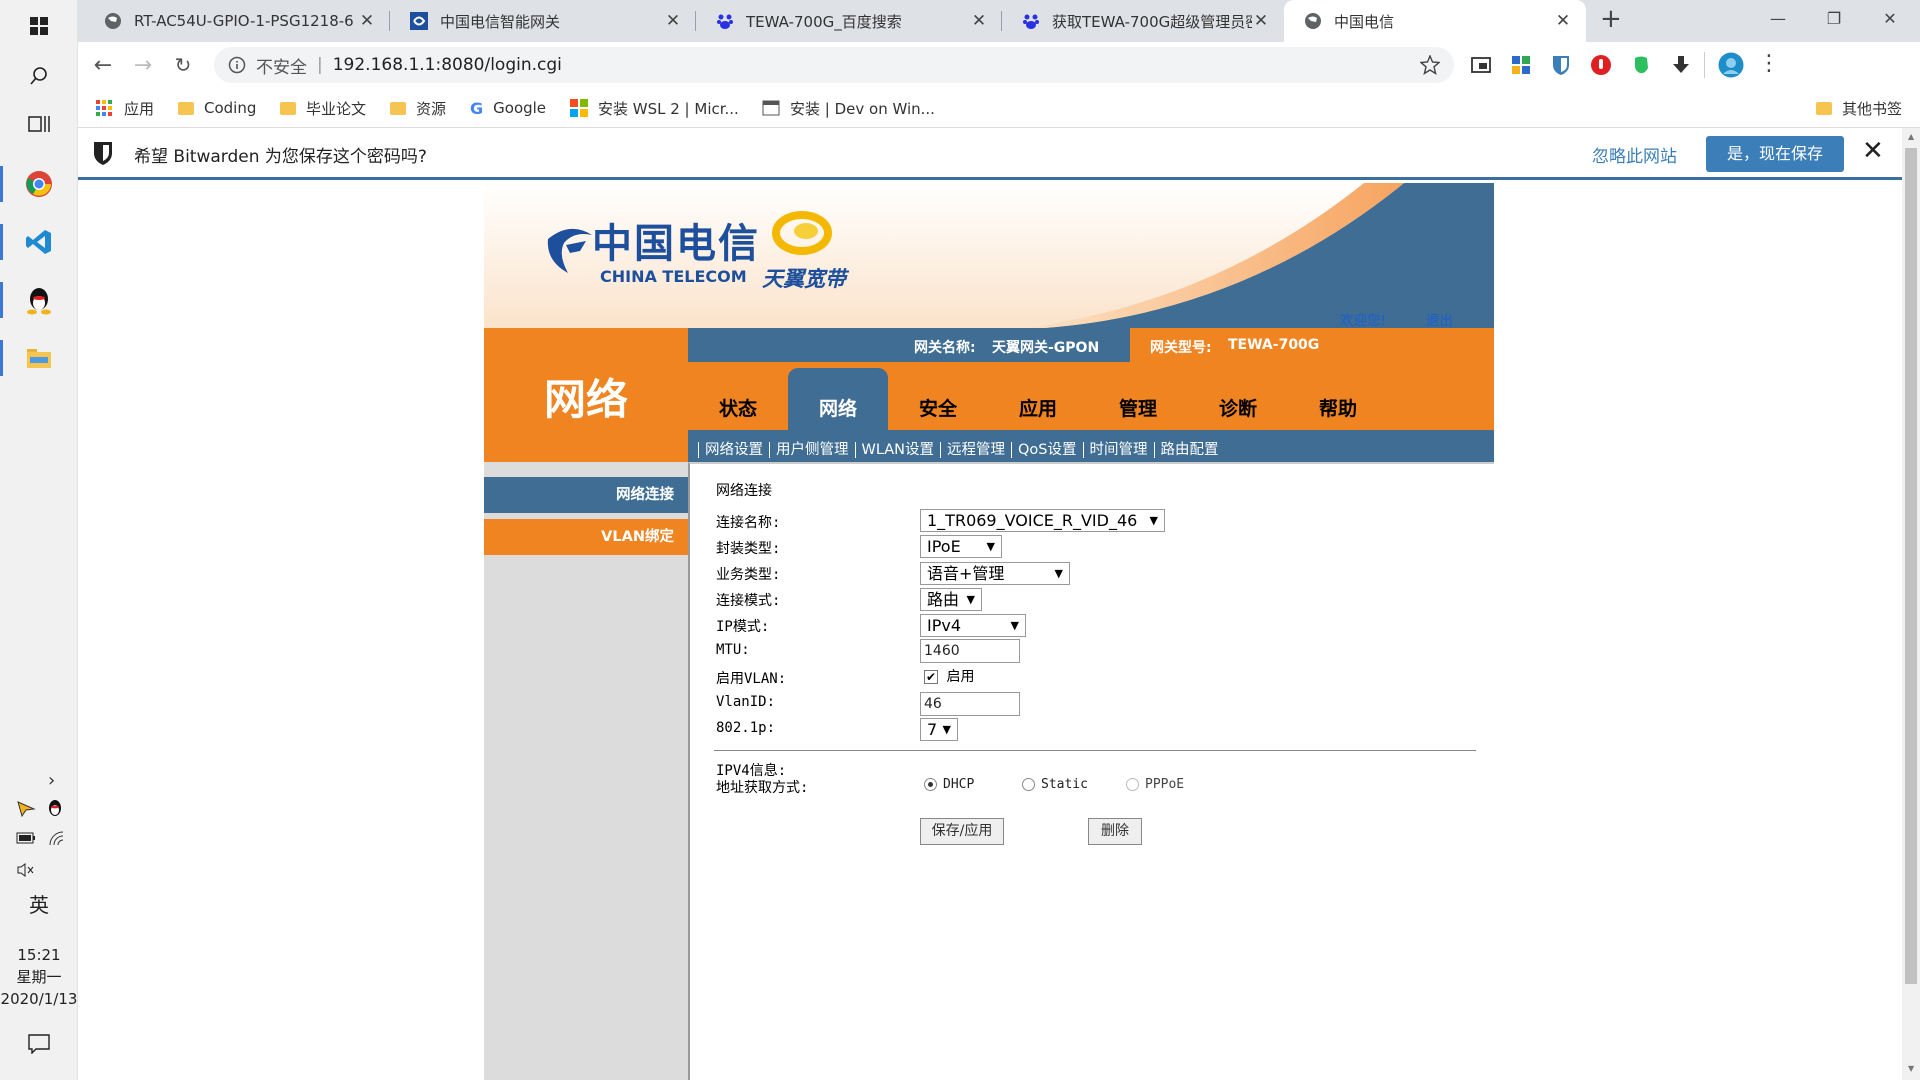 The width and height of the screenshot is (1920, 1080). What do you see at coordinates (418, 108) in the screenshot?
I see `bookmark-resources: 资源` at bounding box center [418, 108].